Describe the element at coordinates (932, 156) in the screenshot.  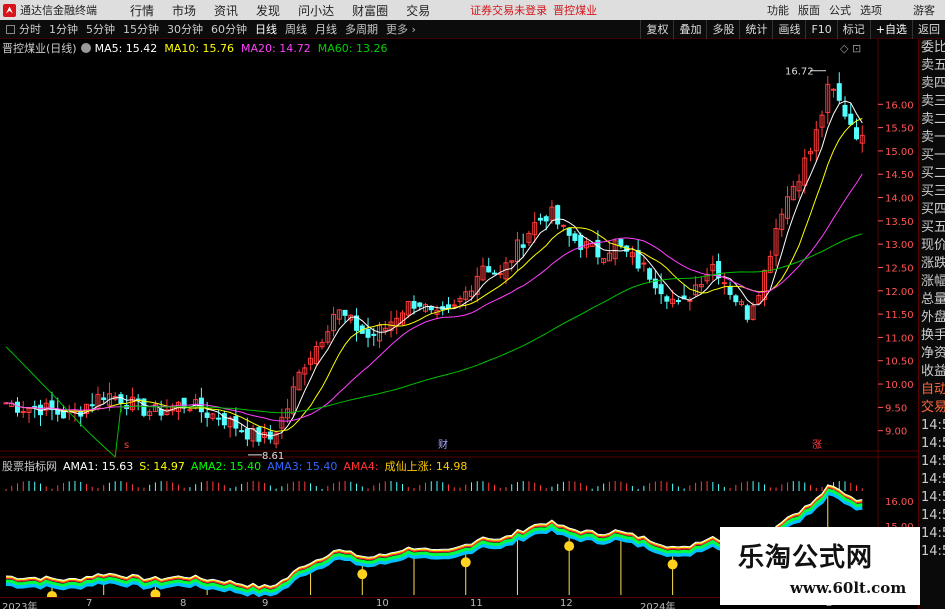
I see `side-panel-item: 买一` at that location.